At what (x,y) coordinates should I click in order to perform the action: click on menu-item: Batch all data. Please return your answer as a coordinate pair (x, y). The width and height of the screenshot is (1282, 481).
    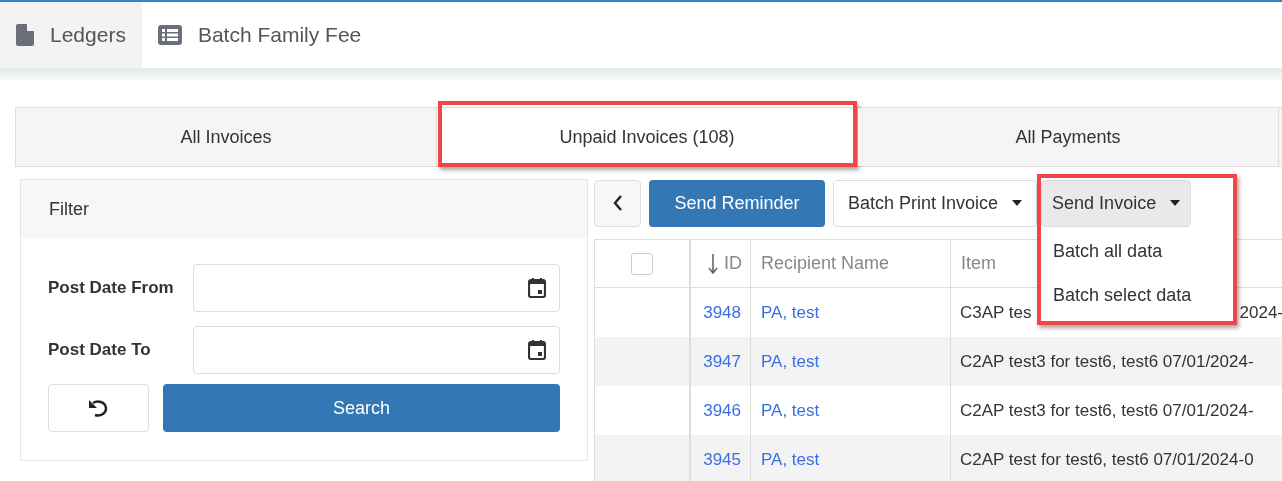
    Looking at the image, I should click on (1137, 251).